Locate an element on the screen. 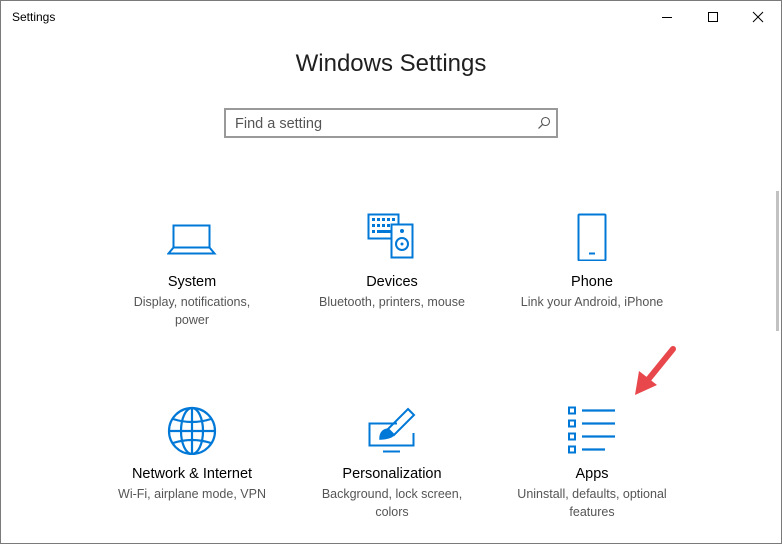  minimize-button is located at coordinates (667, 16).